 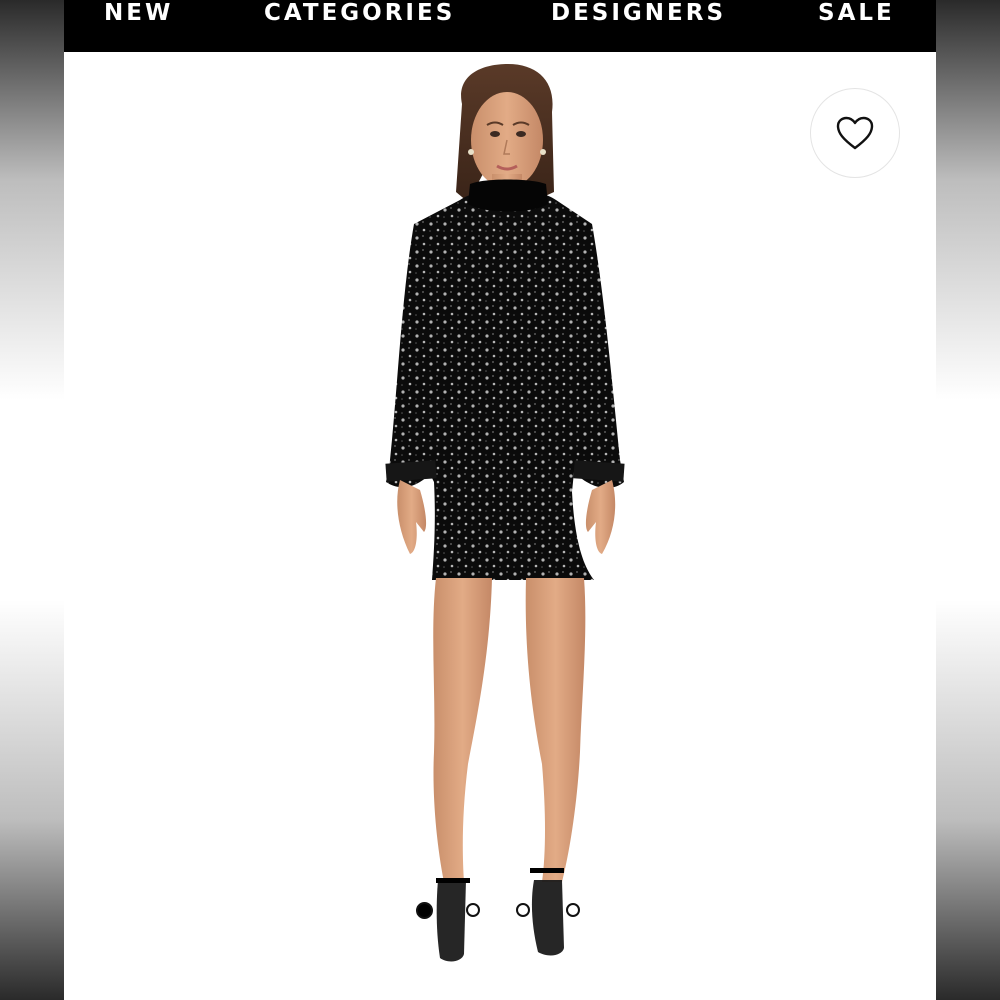 What do you see at coordinates (501, 911) in the screenshot?
I see `carousel-dots` at bounding box center [501, 911].